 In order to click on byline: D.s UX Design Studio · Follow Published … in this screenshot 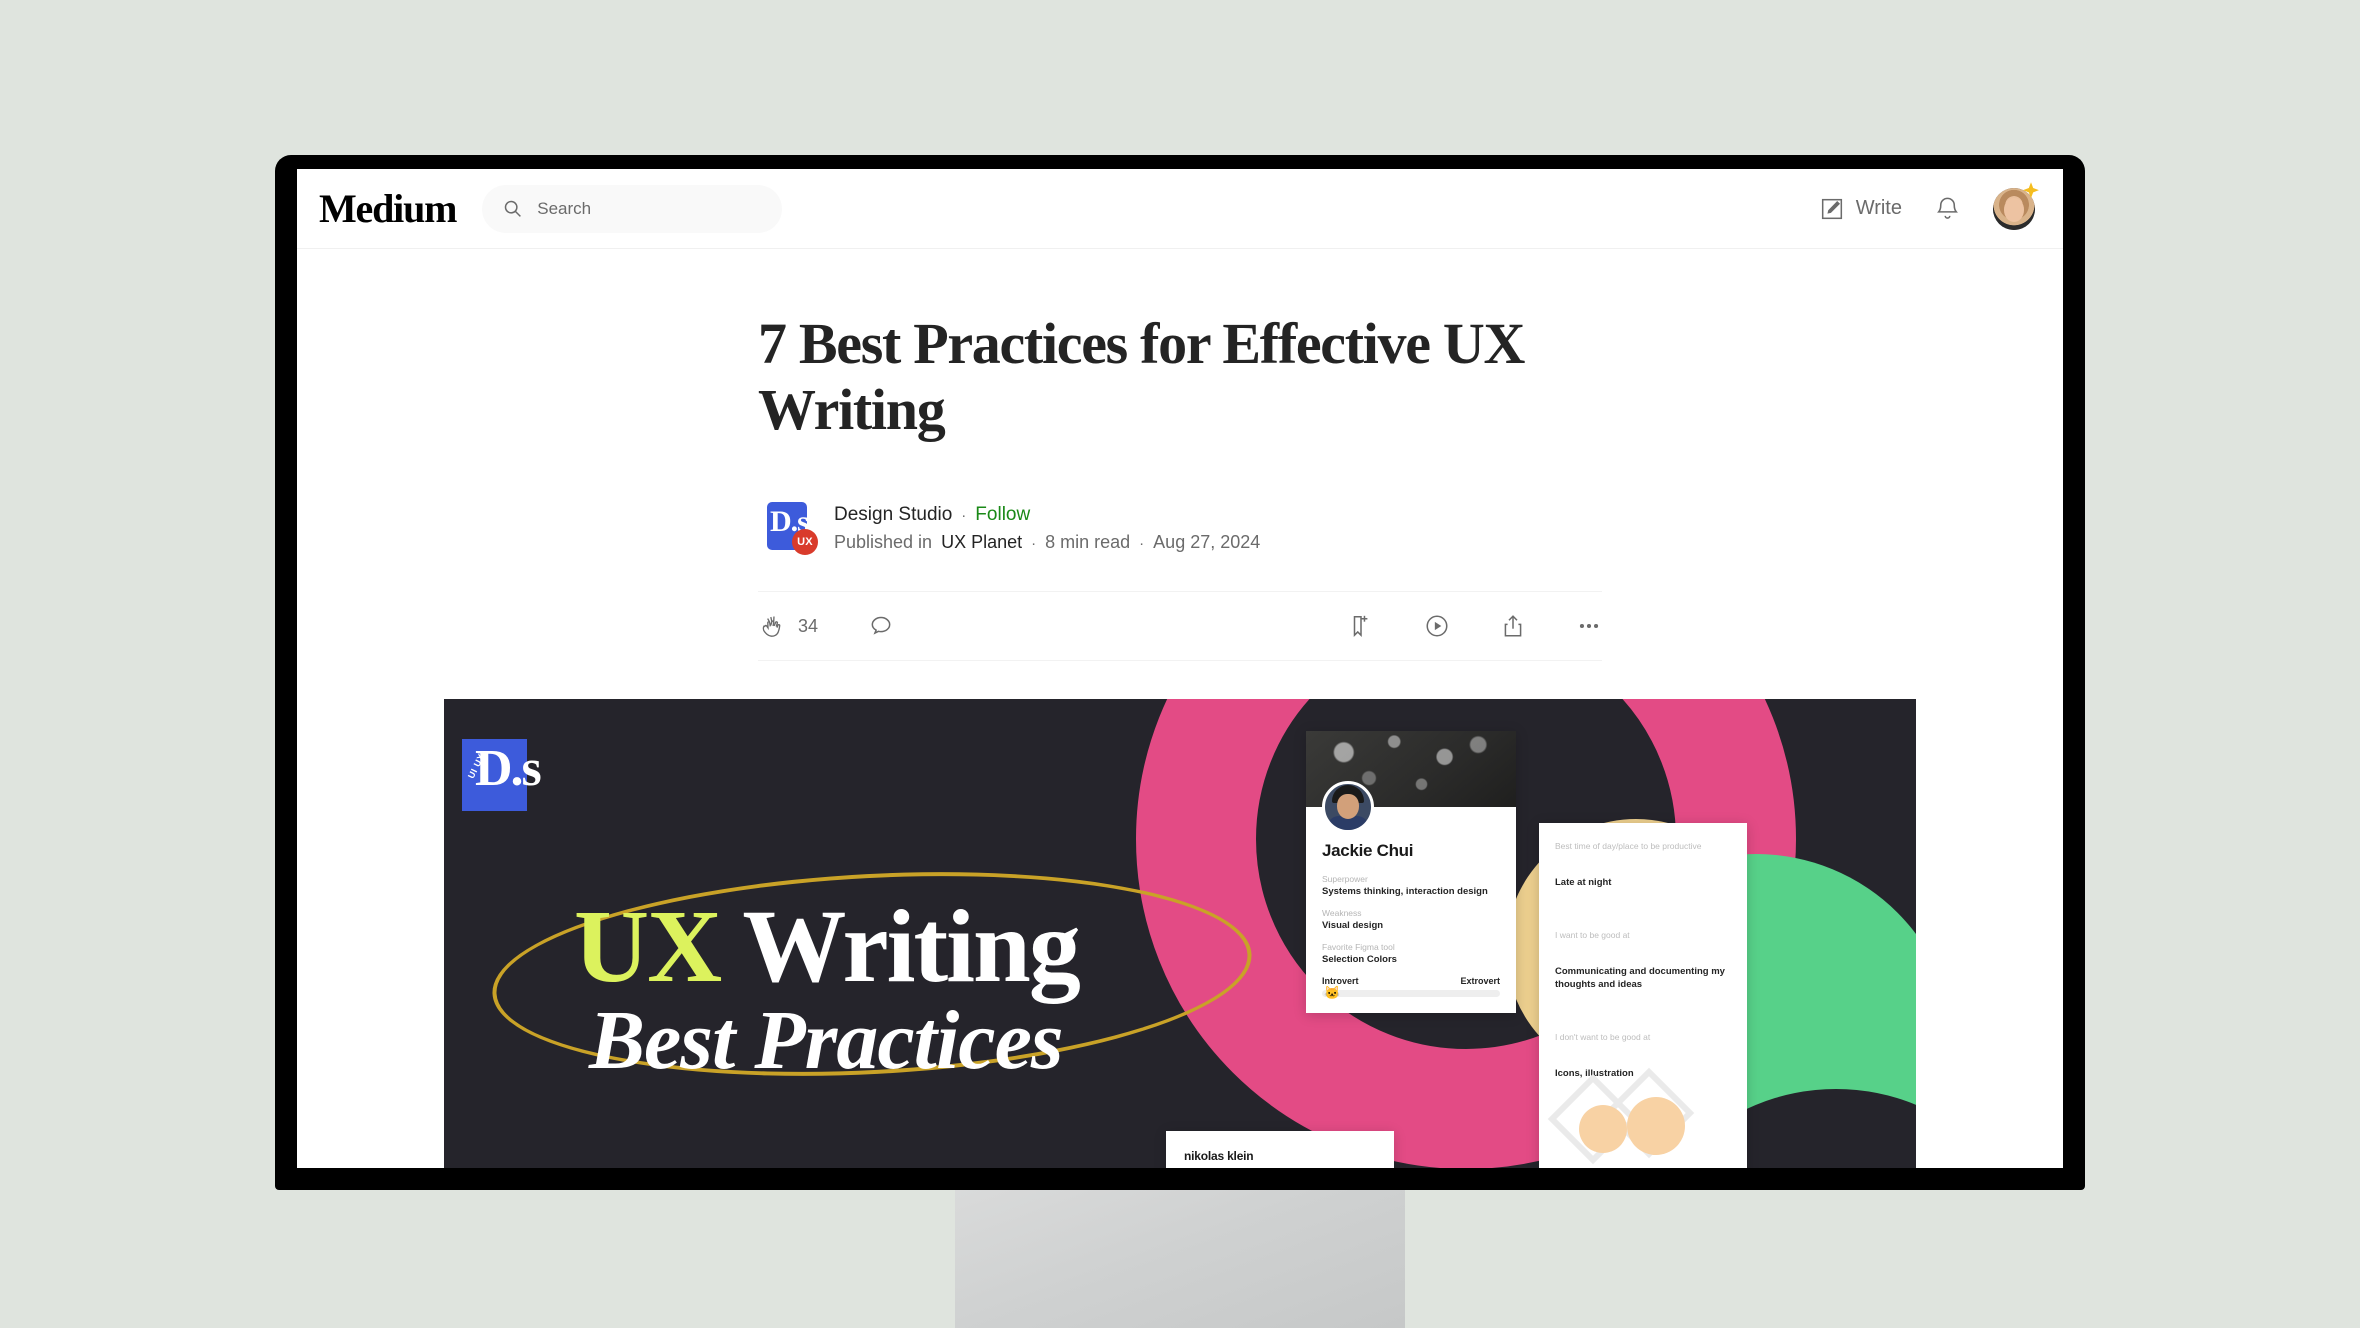, I will do `click(1180, 528)`.